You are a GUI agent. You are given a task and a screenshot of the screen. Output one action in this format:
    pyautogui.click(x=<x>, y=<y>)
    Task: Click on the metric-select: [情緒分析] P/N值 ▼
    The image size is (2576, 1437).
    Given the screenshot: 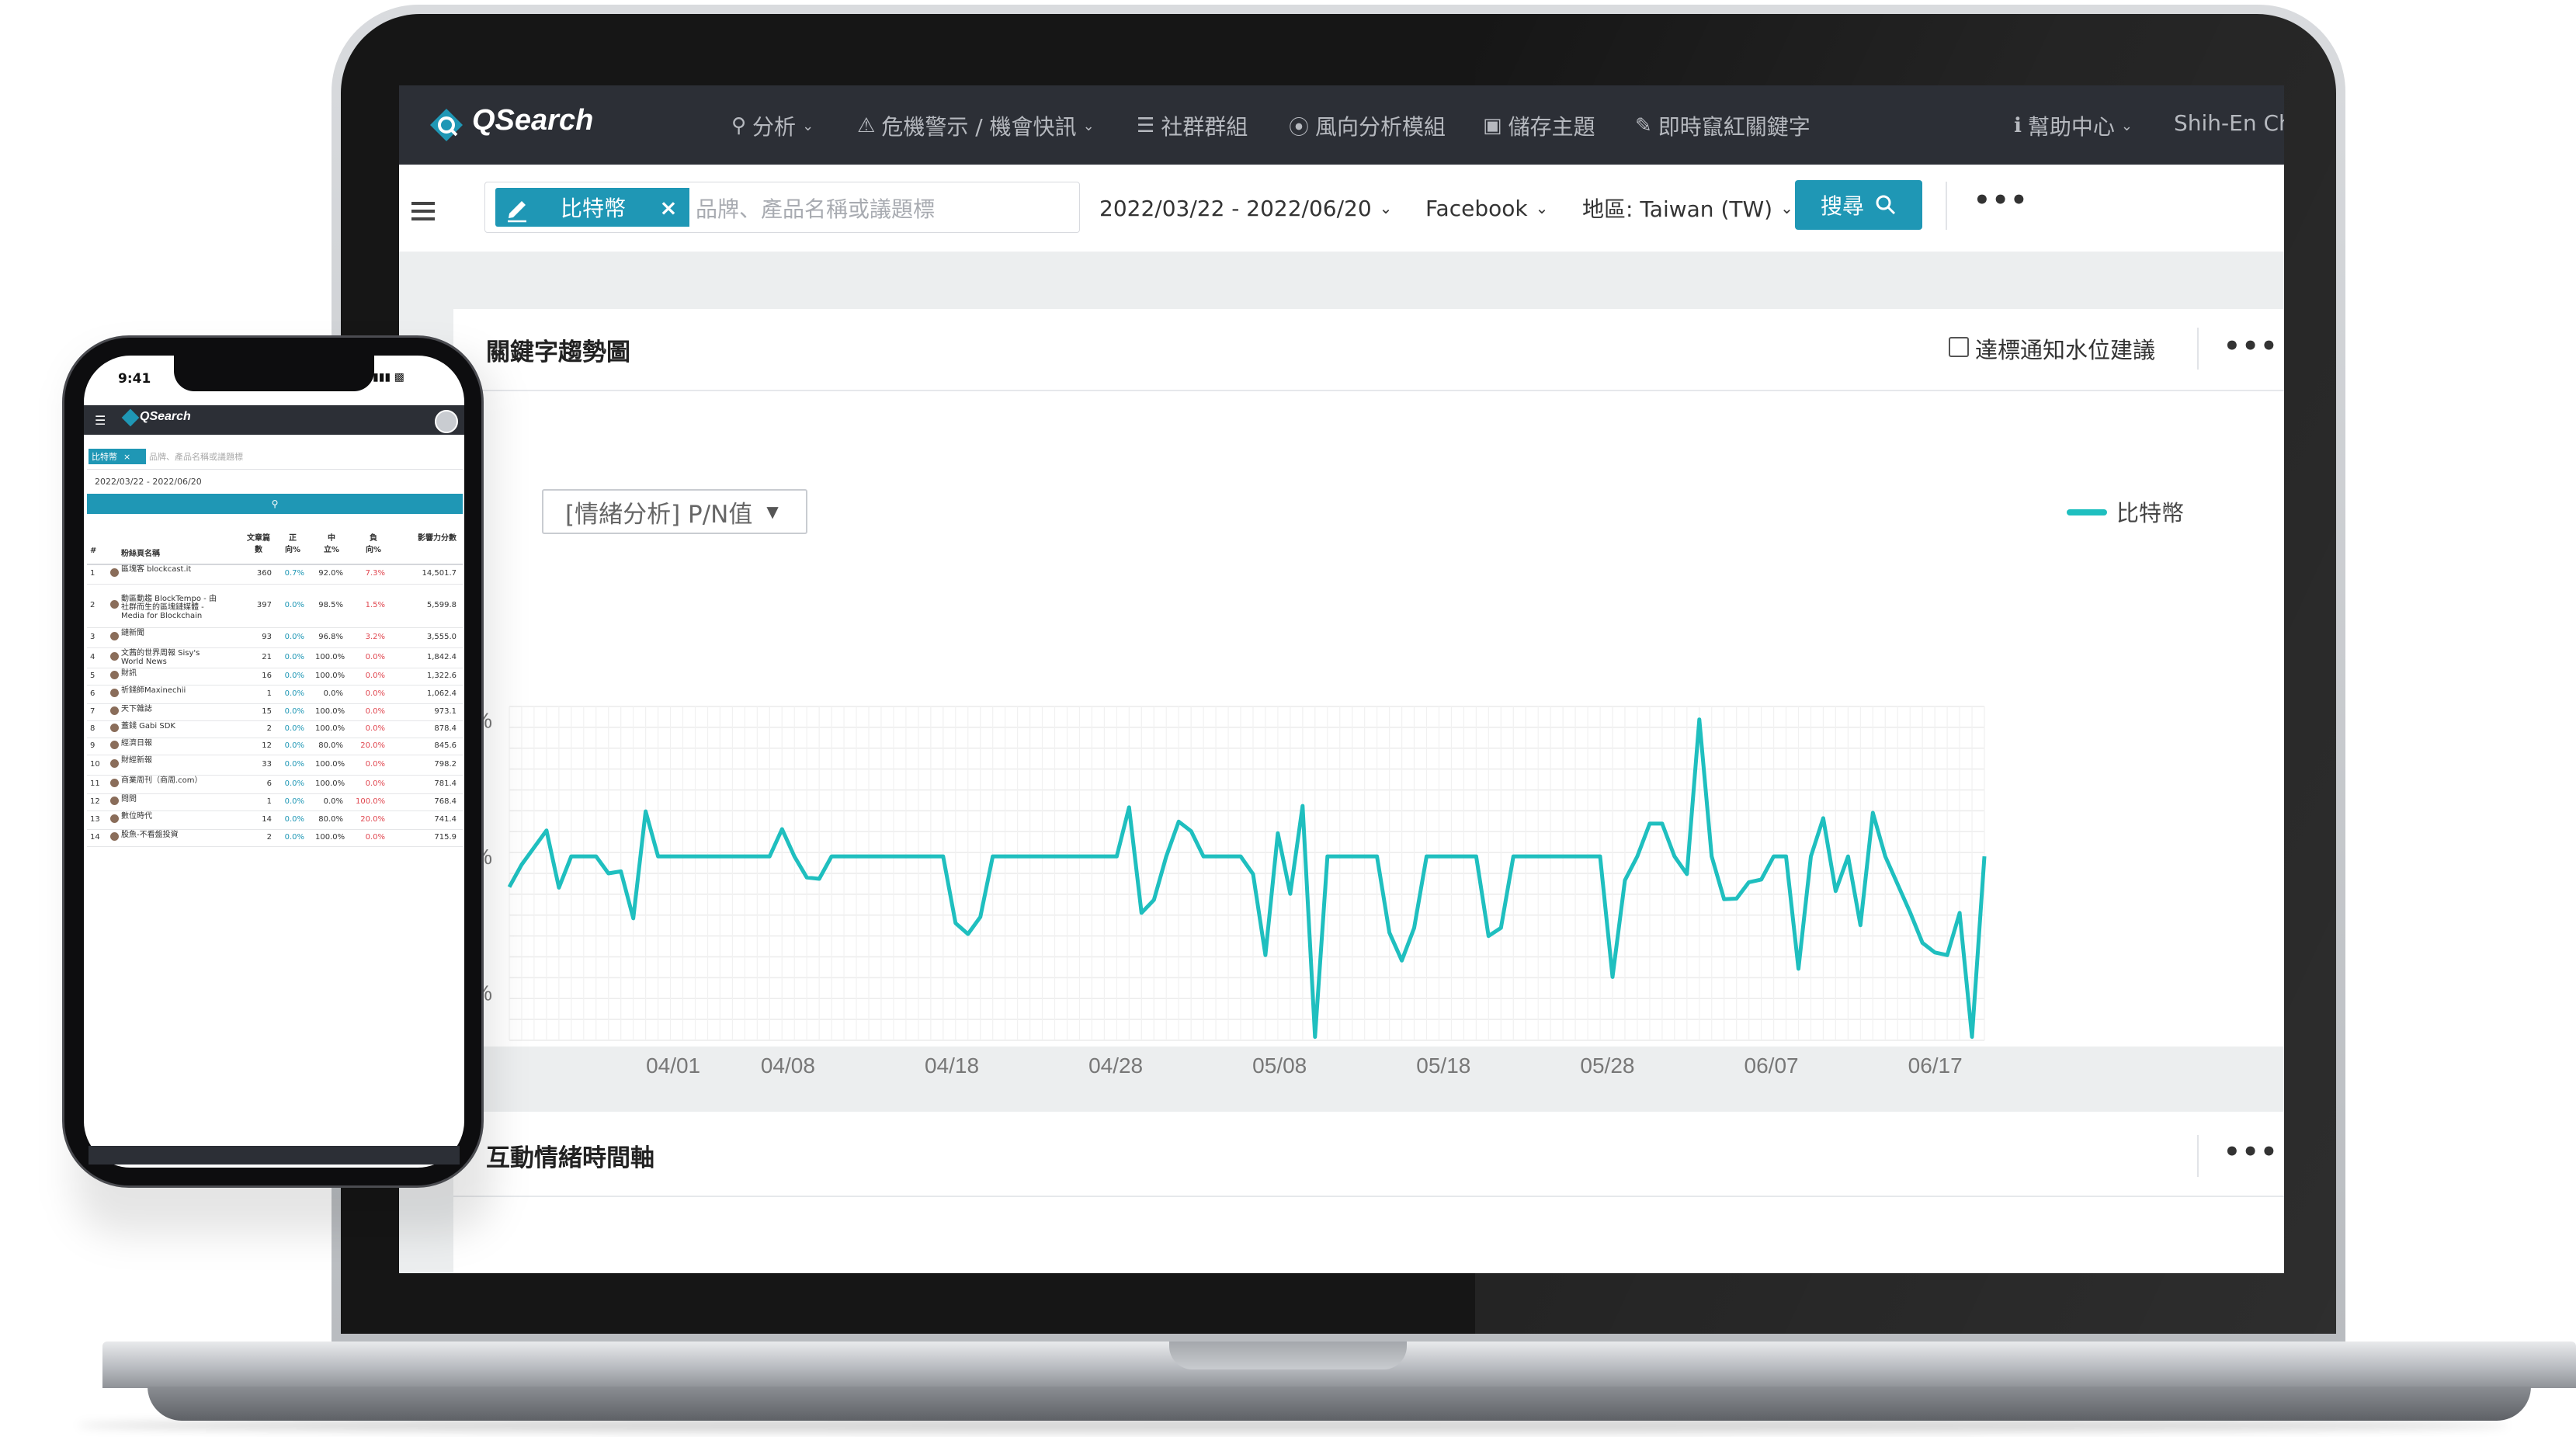 What is the action you would take?
    pyautogui.click(x=674, y=511)
    